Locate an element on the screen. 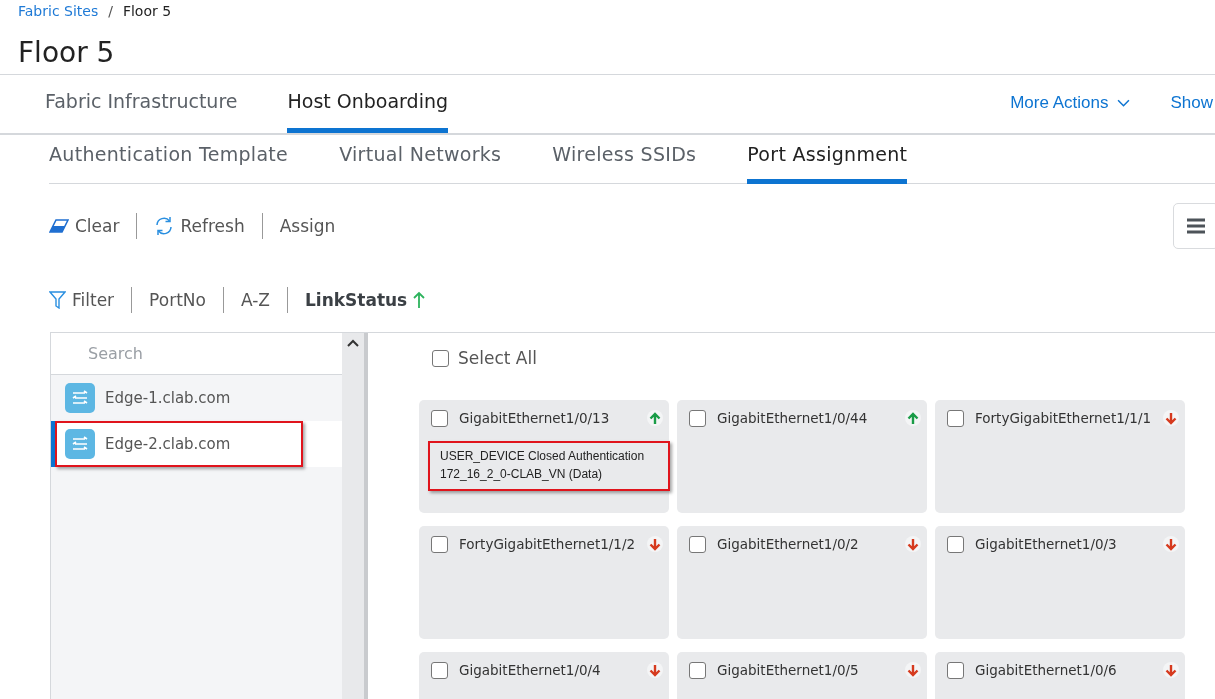 The image size is (1215, 699). port-card: GigabitEthernet1/0/44 is located at coordinates (802, 456).